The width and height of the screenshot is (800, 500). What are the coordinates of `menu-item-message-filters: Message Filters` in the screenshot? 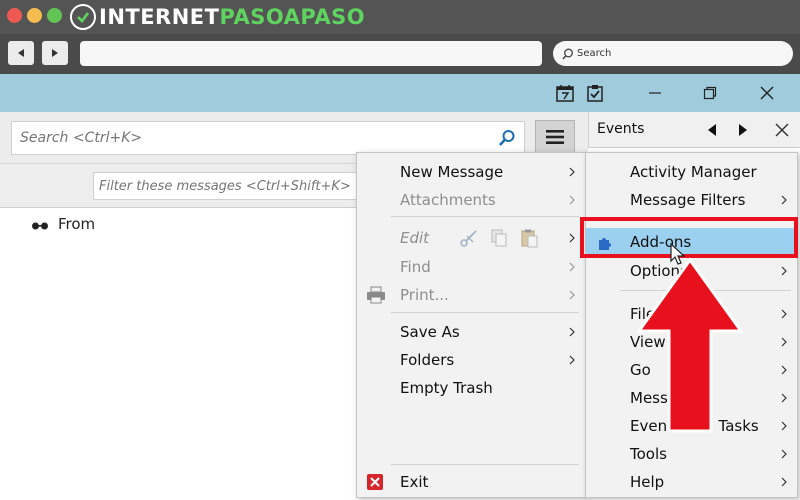 It's located at (691, 200).